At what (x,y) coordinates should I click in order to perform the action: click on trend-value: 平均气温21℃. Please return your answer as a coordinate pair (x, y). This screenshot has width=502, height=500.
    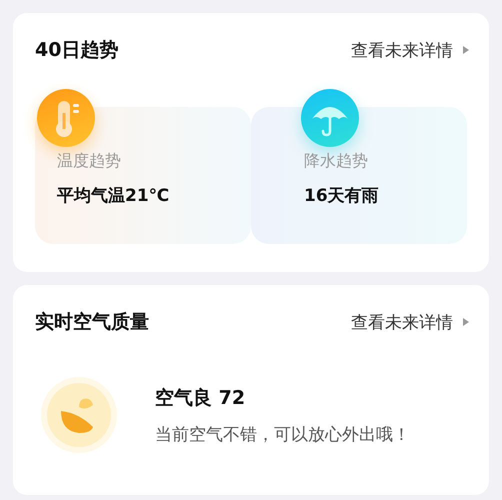
    Looking at the image, I should click on (113, 196).